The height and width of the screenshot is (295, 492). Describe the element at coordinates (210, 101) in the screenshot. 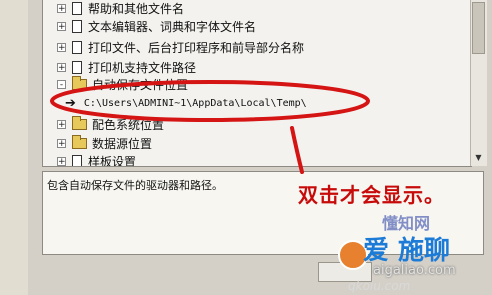

I see `highlight-ellipse` at that location.